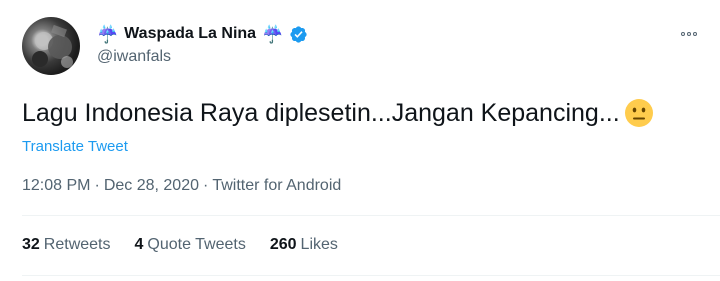 This screenshot has width=720, height=281. I want to click on retweets-stat: 32 Retweets, so click(66, 245).